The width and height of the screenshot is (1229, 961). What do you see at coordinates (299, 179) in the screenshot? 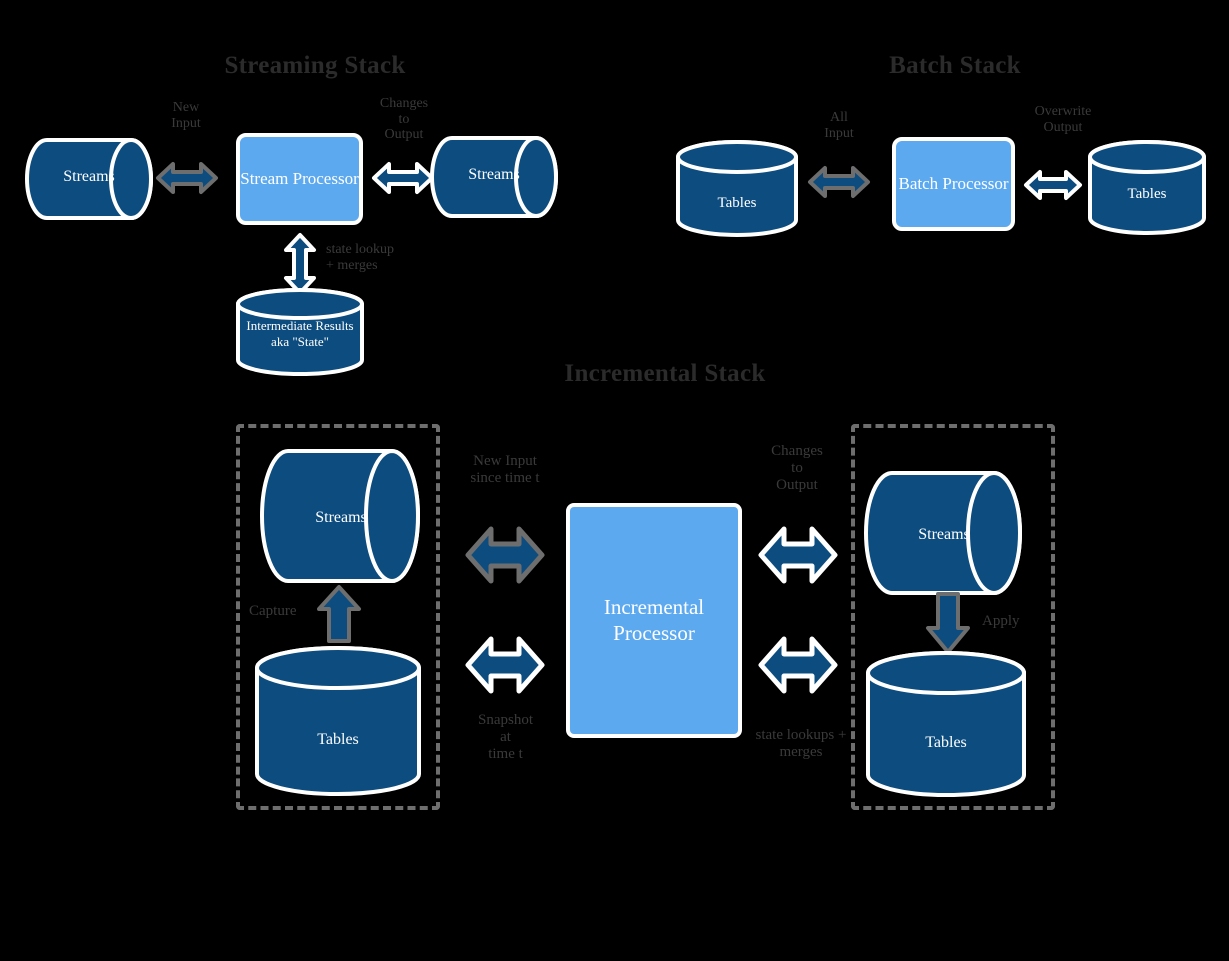
I see `stream-processor-box: Stream Processor` at bounding box center [299, 179].